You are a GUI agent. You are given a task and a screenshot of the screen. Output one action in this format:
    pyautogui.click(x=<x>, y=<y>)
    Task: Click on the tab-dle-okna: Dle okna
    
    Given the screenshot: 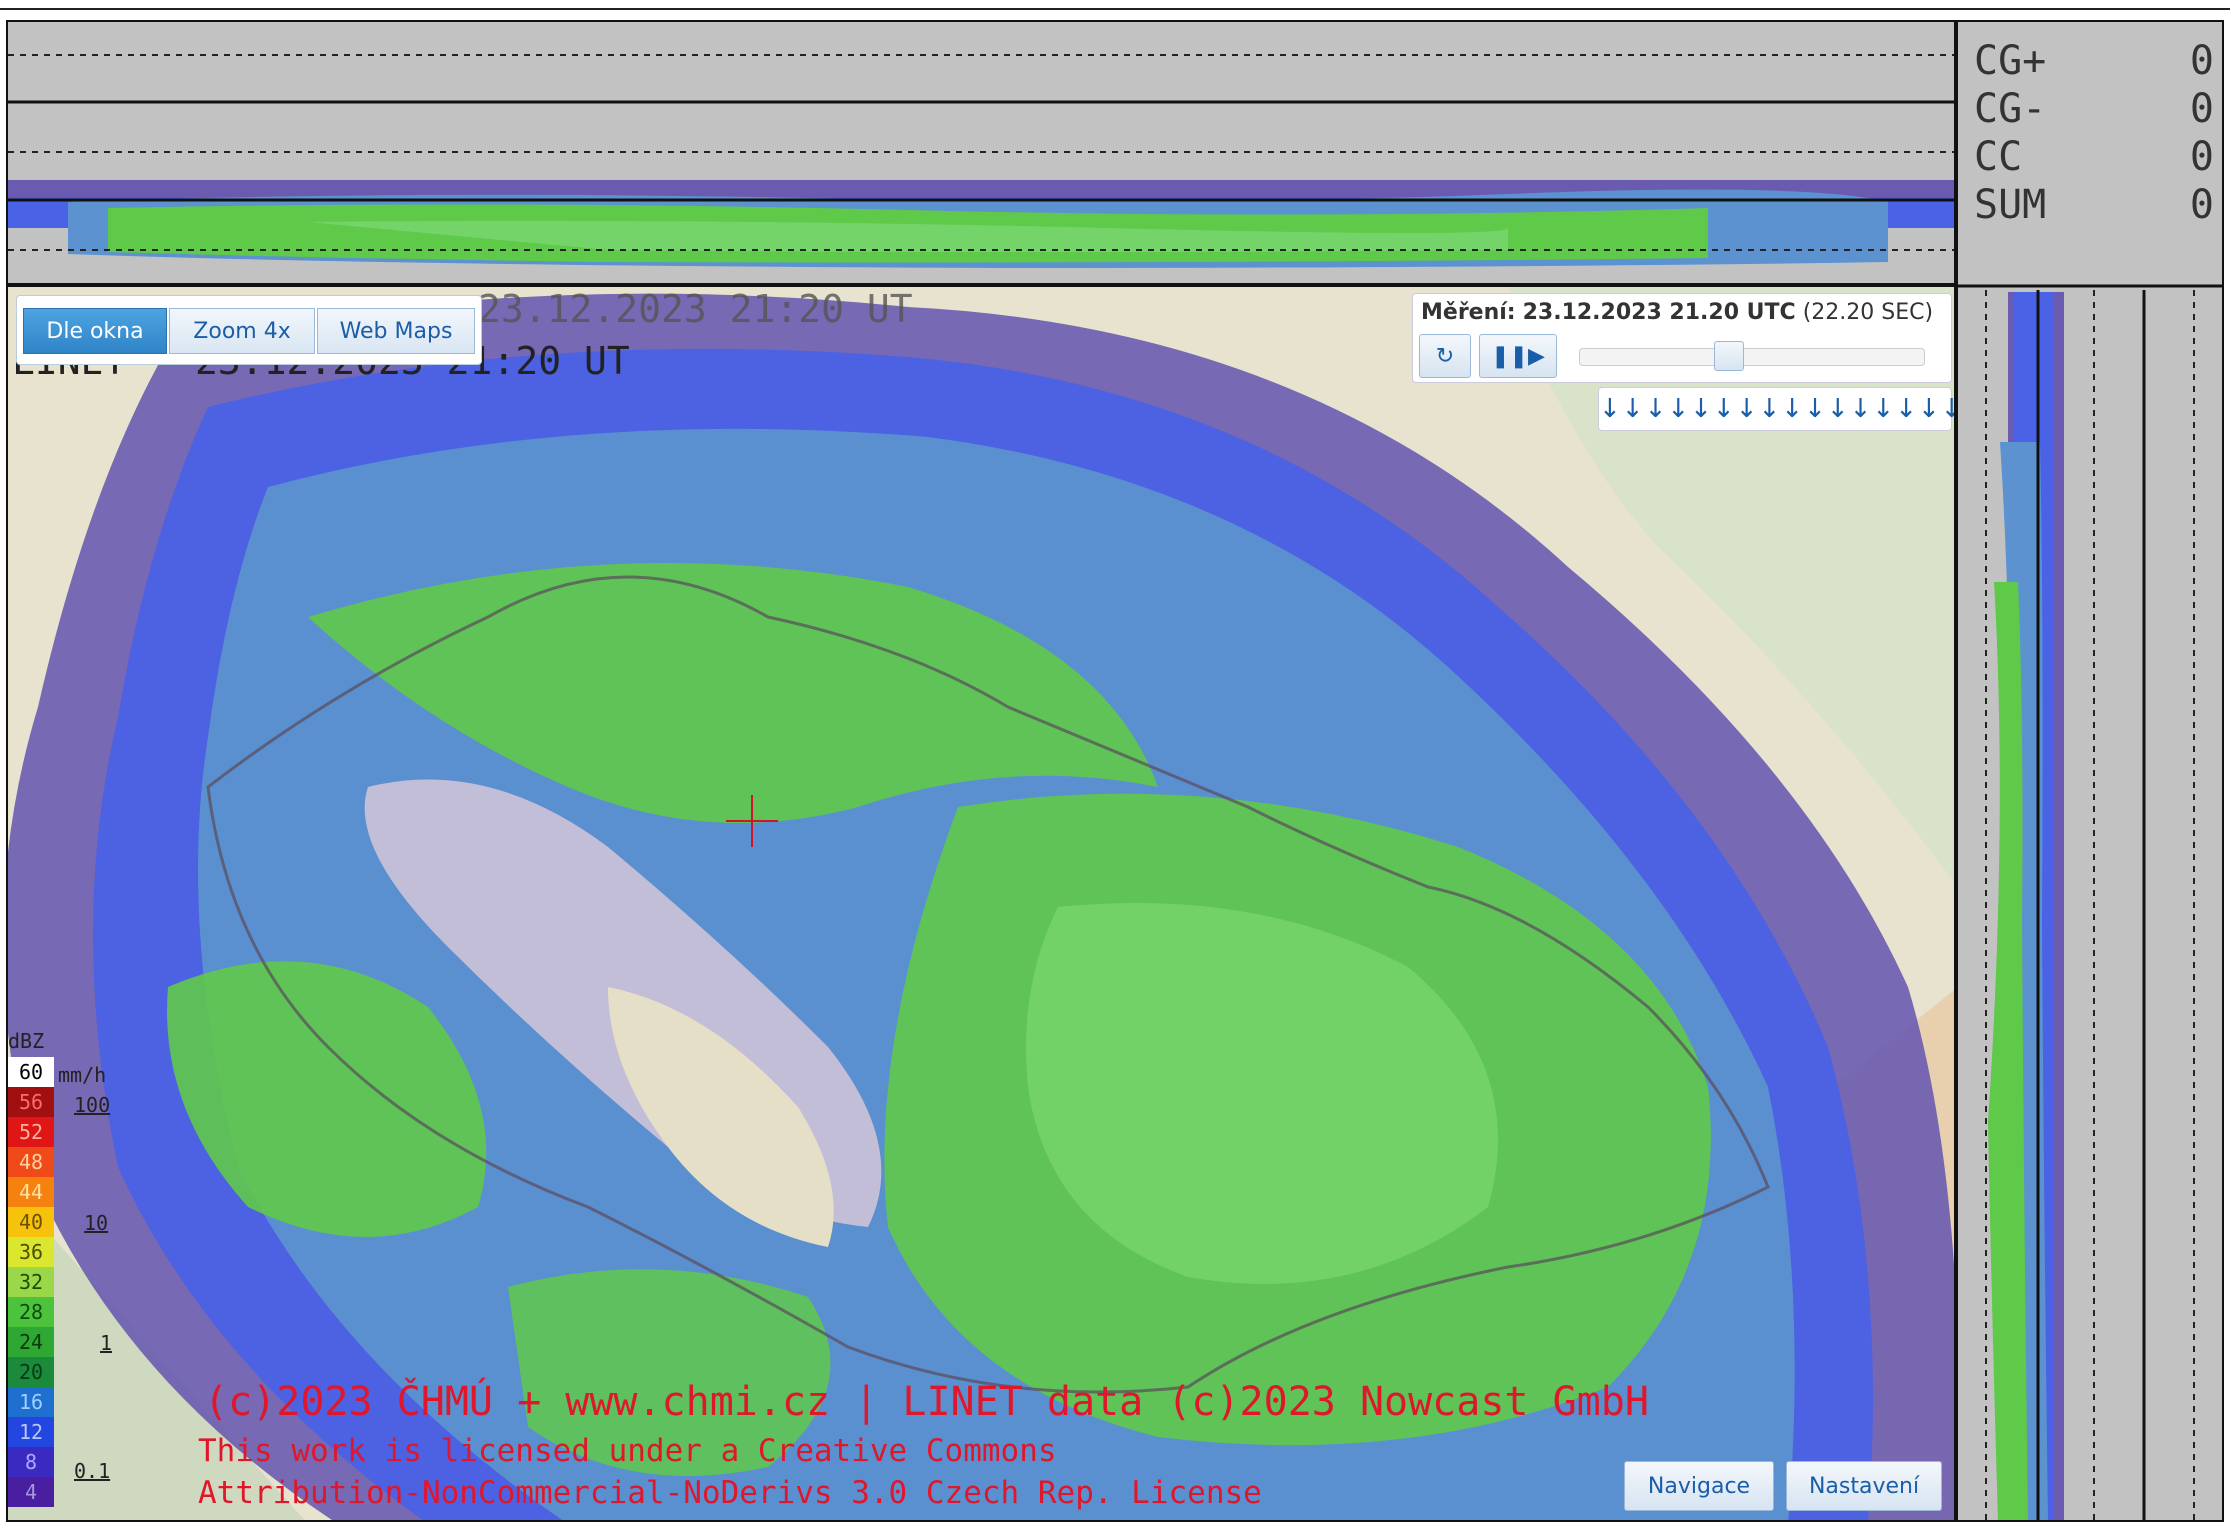 What is the action you would take?
    pyautogui.click(x=95, y=331)
    